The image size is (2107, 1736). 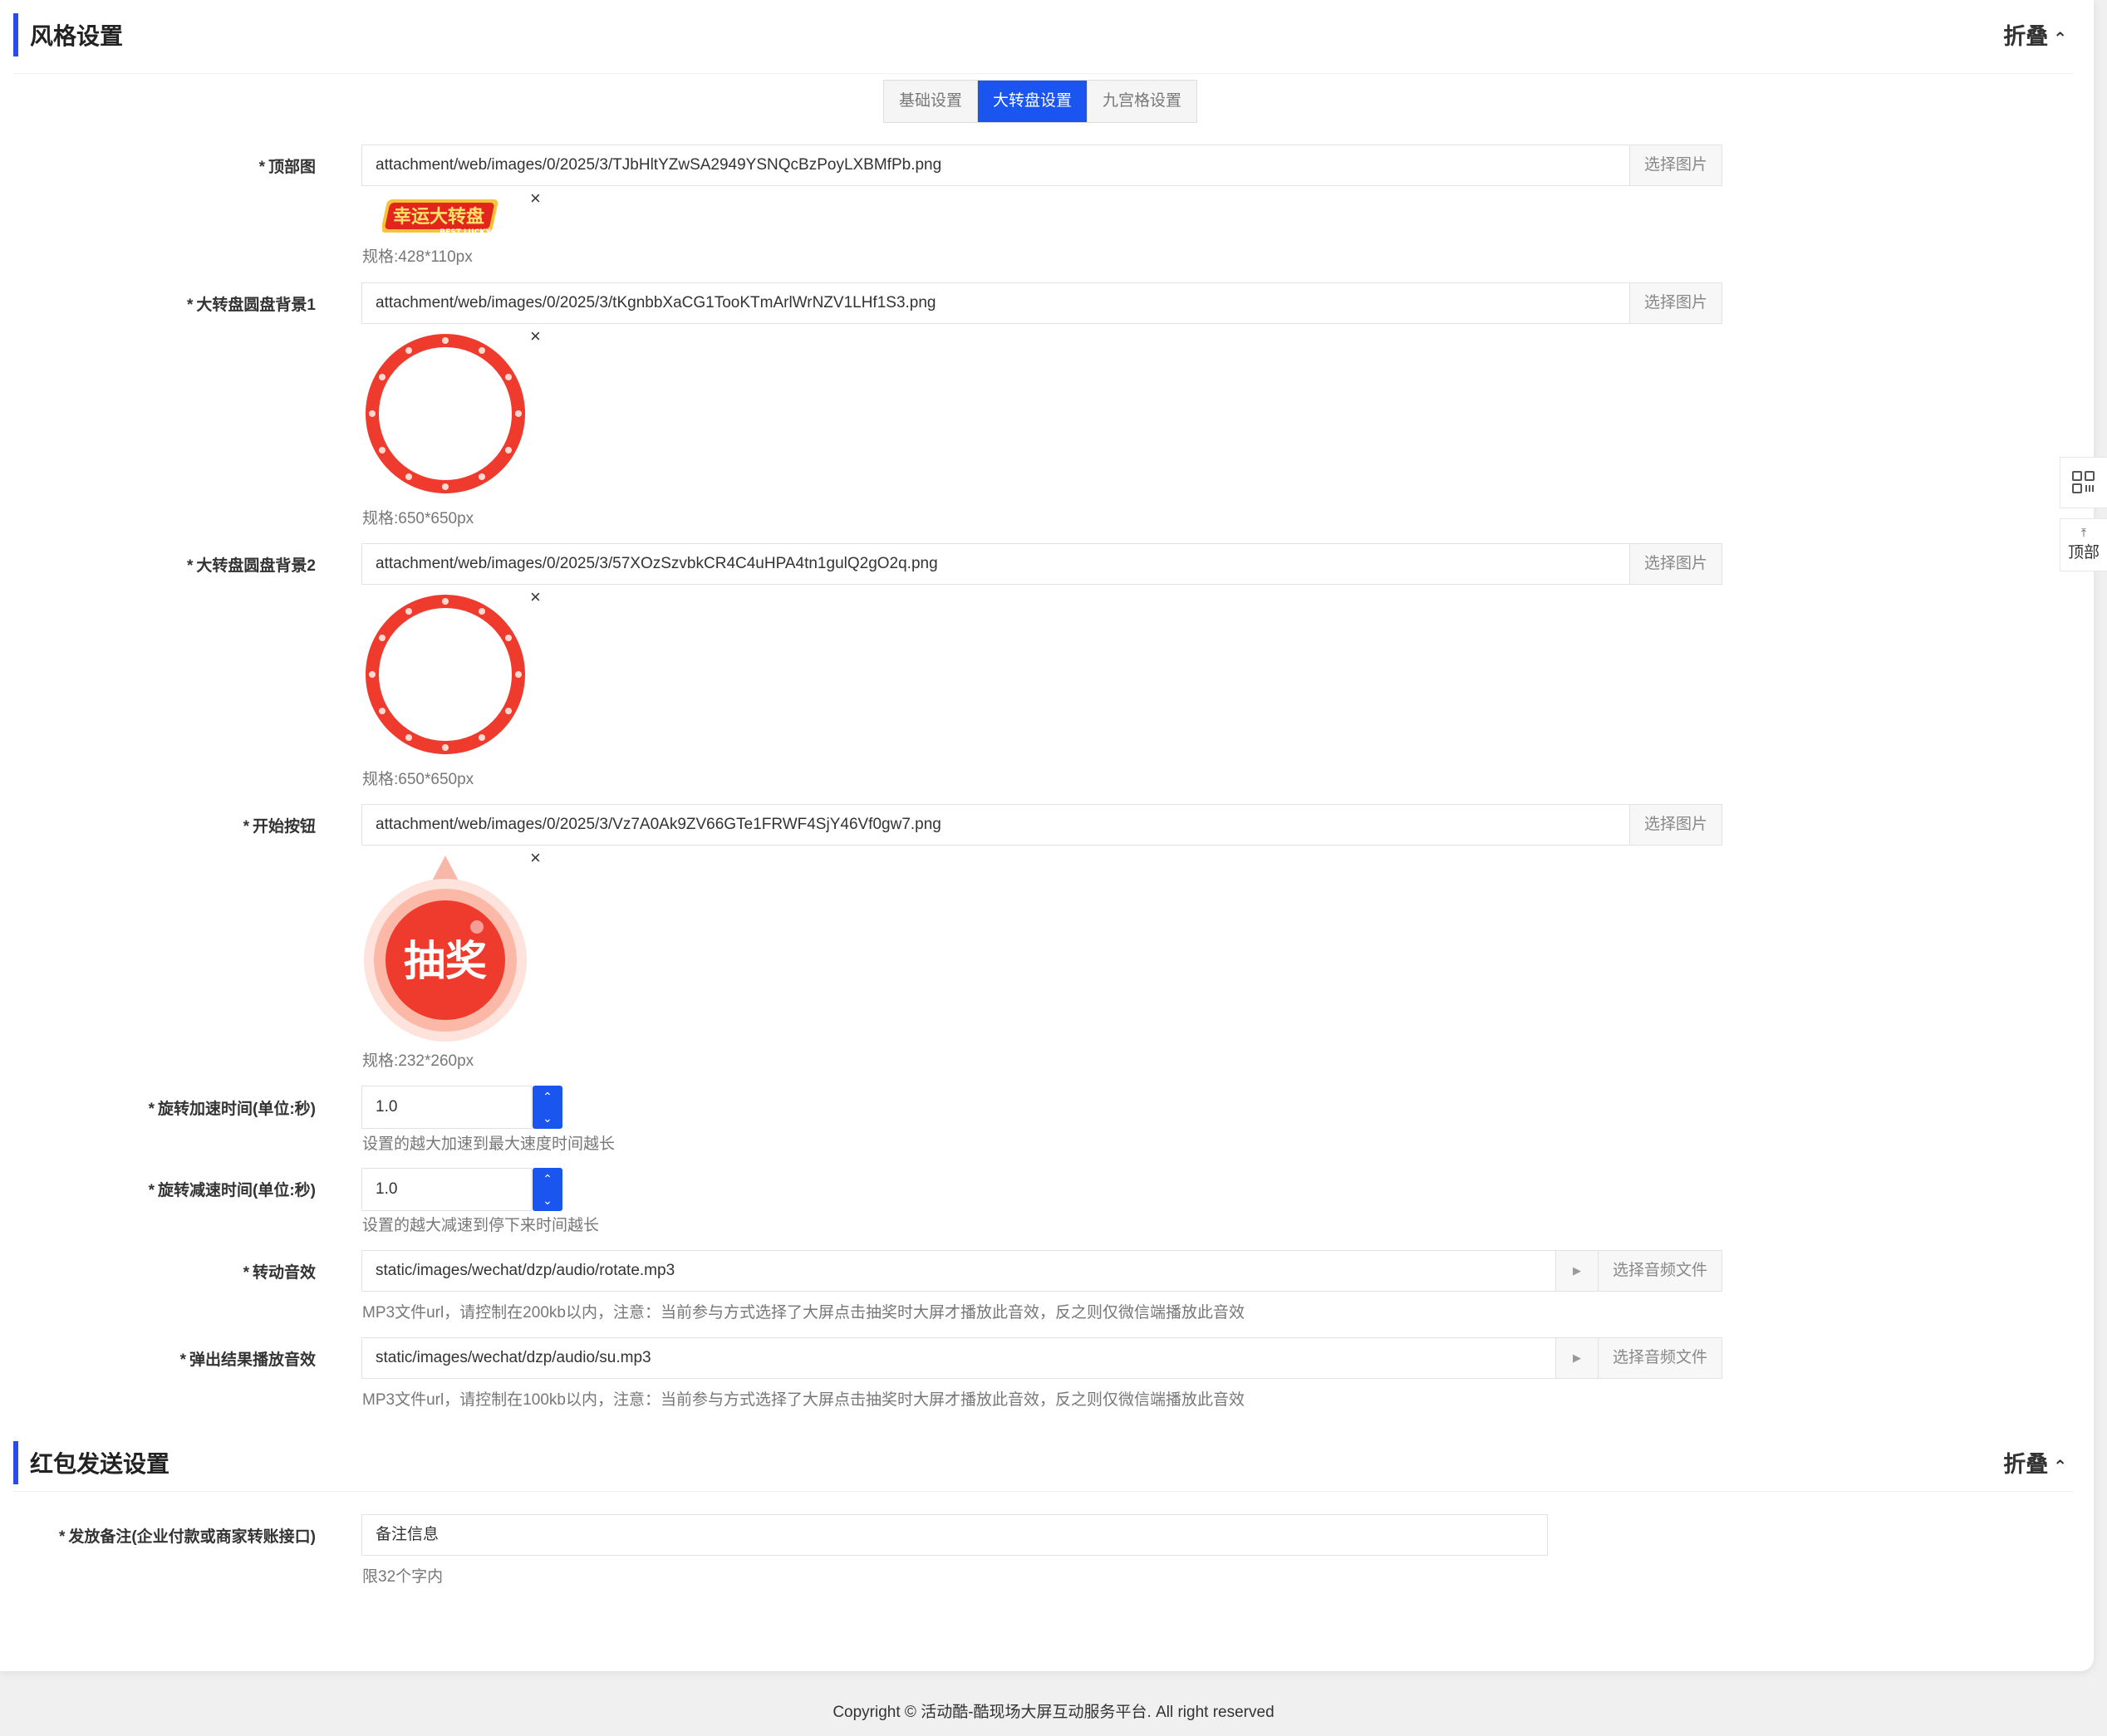 What do you see at coordinates (535, 858) in the screenshot?
I see `remove-start-button-image: ×` at bounding box center [535, 858].